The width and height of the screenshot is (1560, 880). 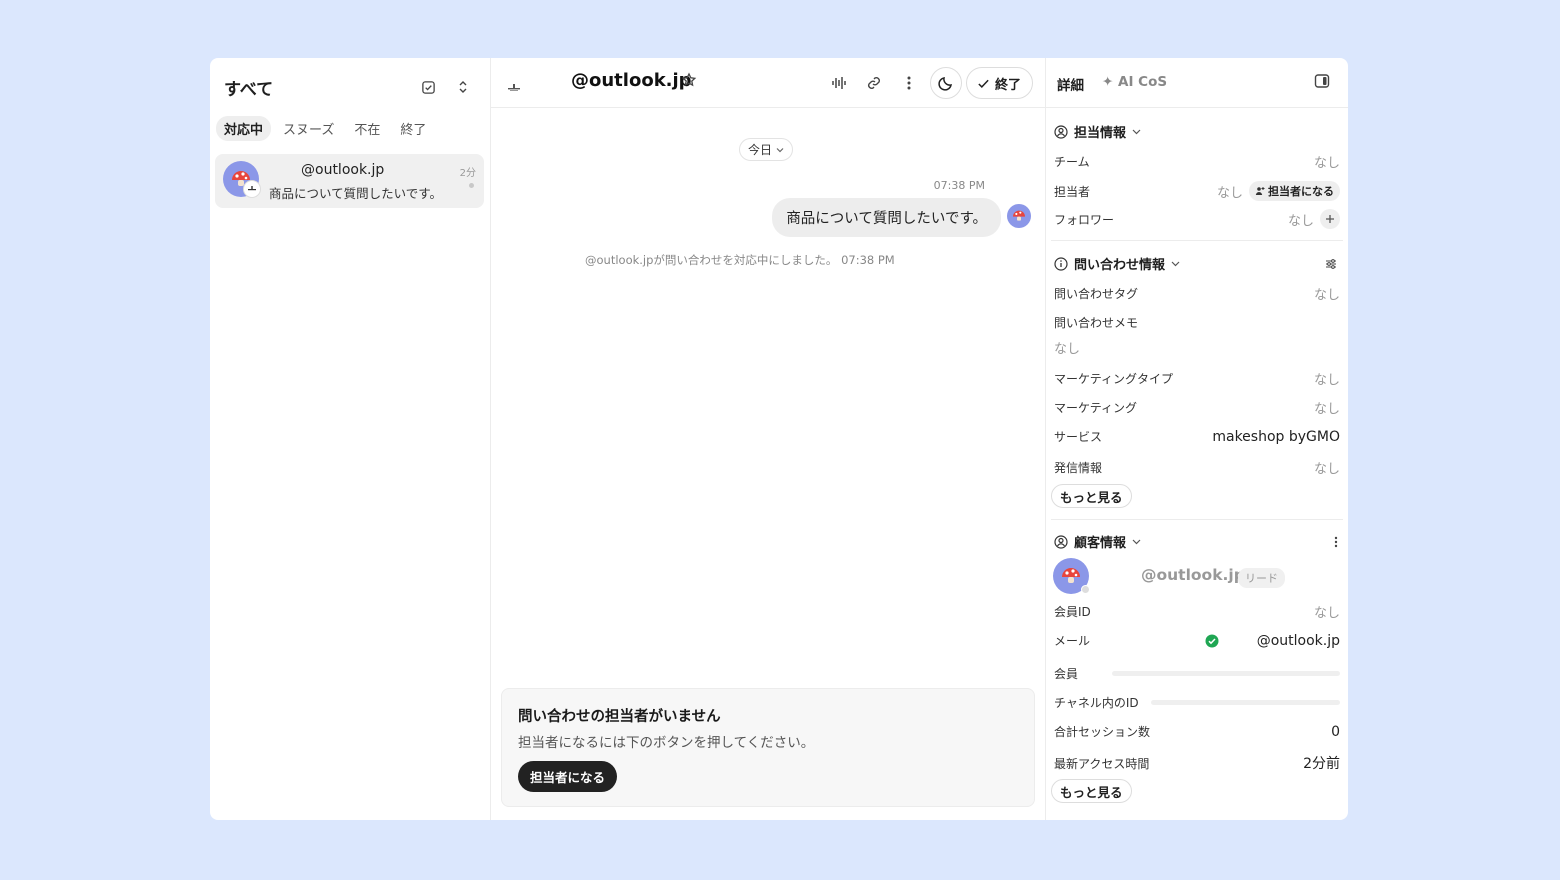 I want to click on marketing-row: マーケティング なし, so click(x=1197, y=407).